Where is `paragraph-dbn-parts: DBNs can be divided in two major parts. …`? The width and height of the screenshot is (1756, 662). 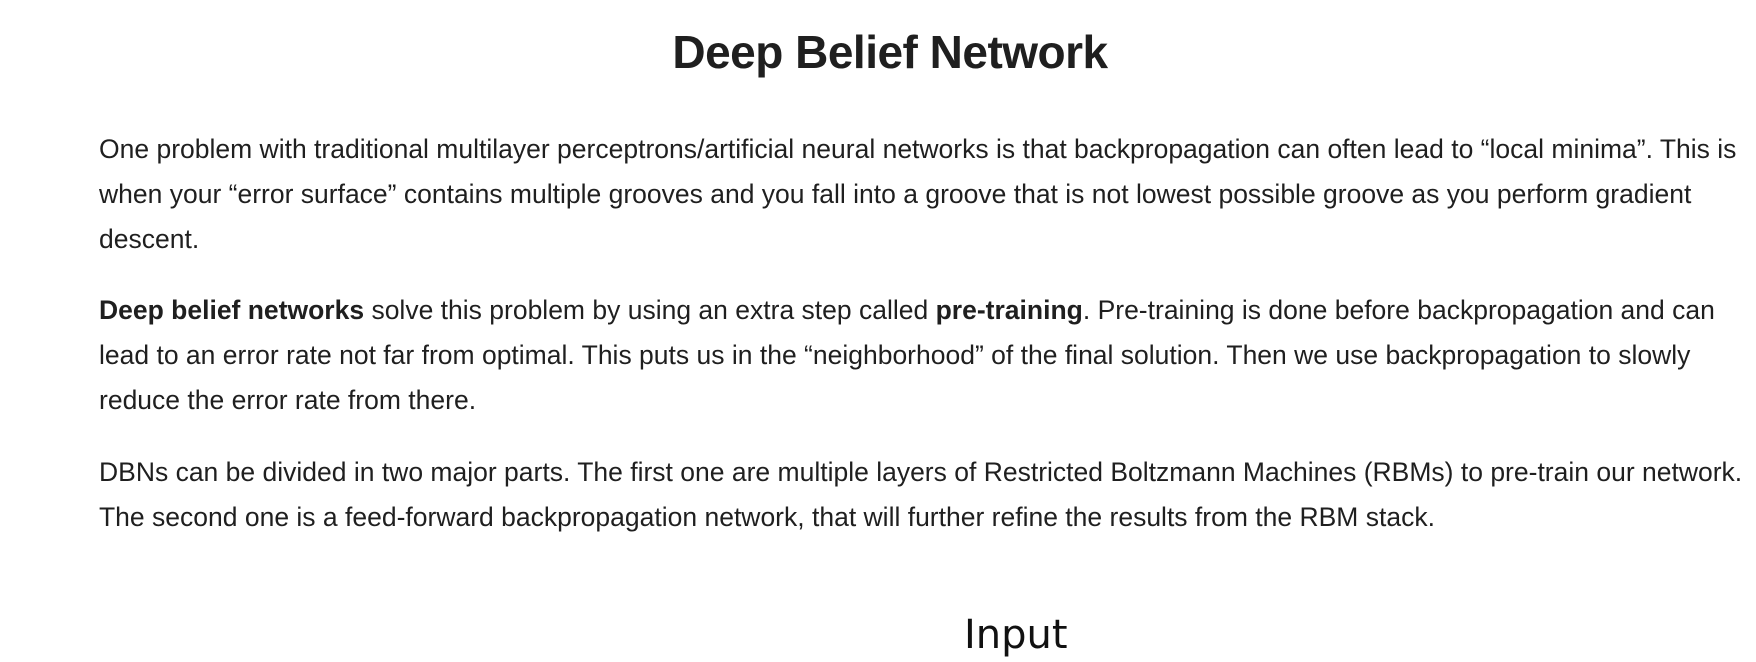
paragraph-dbn-parts: DBNs can be divided in two major parts. … is located at coordinates (921, 494).